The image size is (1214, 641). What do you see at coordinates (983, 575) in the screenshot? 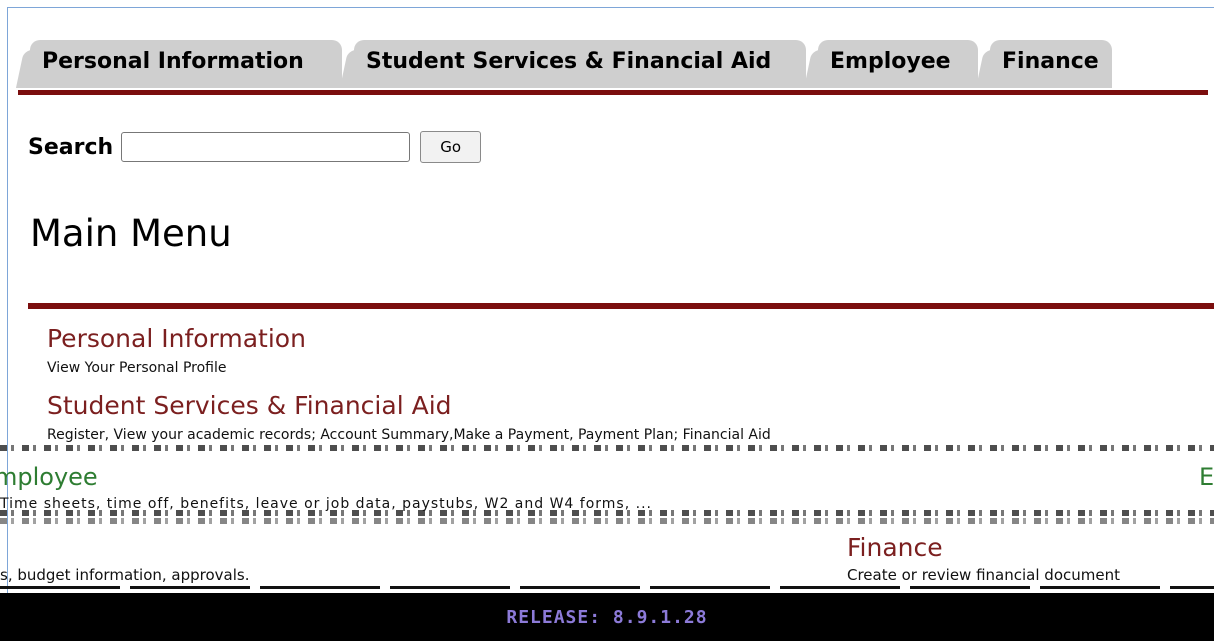
I see `menu-description-finance: Create or review financial document` at bounding box center [983, 575].